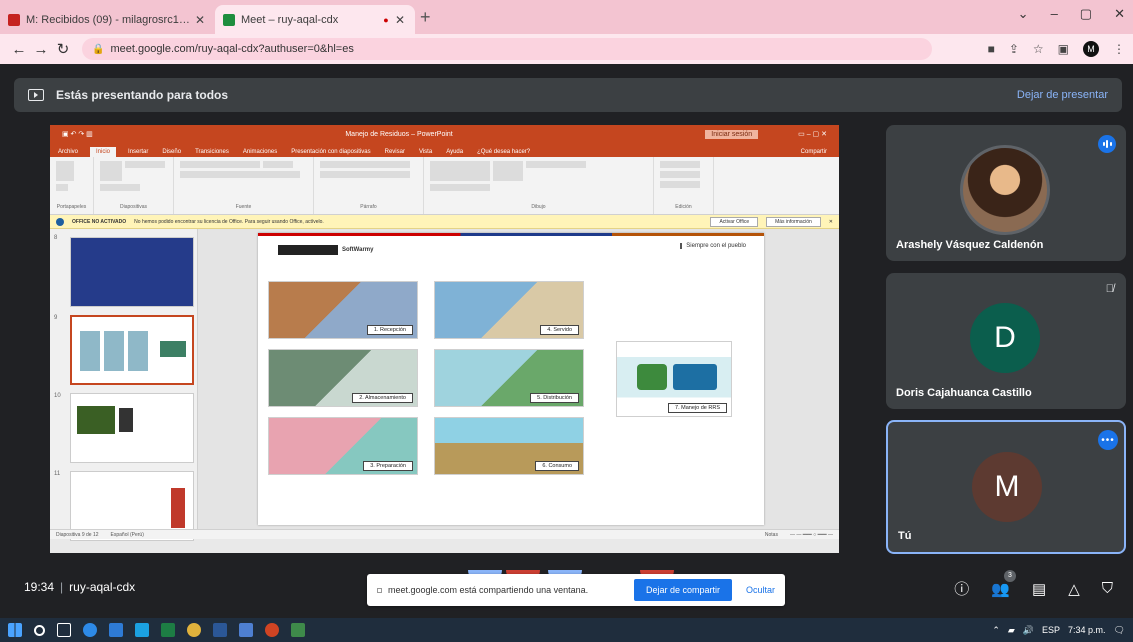  I want to click on browser-tab-gmail: M: Recibidos (09) - milagrosrc1980 ✕, so click(107, 19).